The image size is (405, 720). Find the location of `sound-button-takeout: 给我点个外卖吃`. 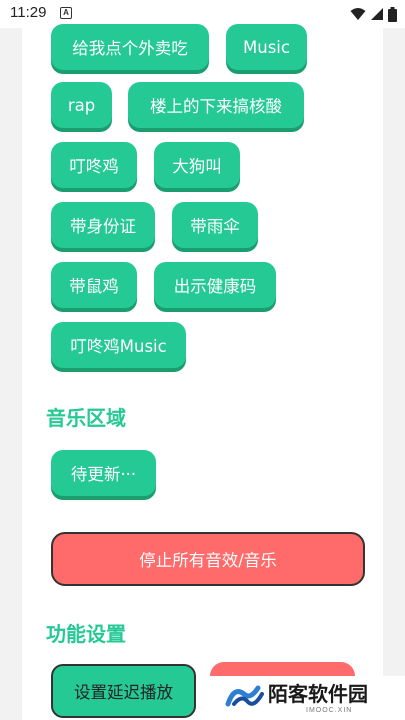

sound-button-takeout: 给我点个外卖吃 is located at coordinates (130, 47).